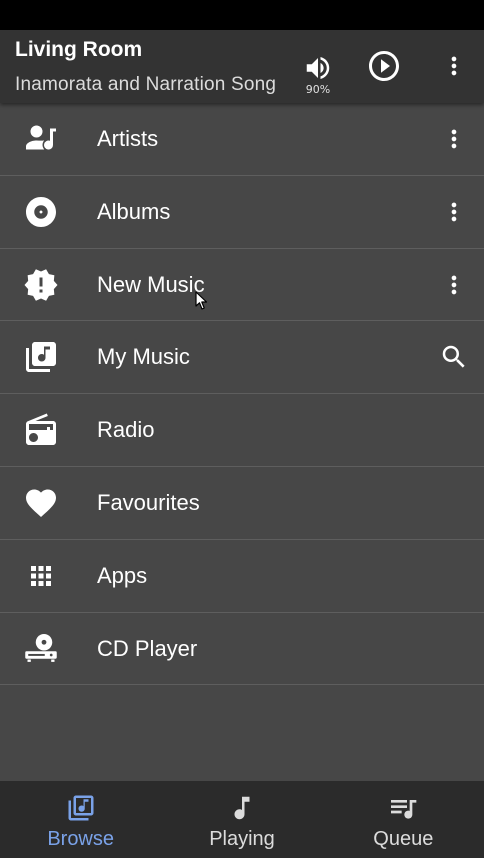  I want to click on browse-item-label: Artists, so click(128, 138).